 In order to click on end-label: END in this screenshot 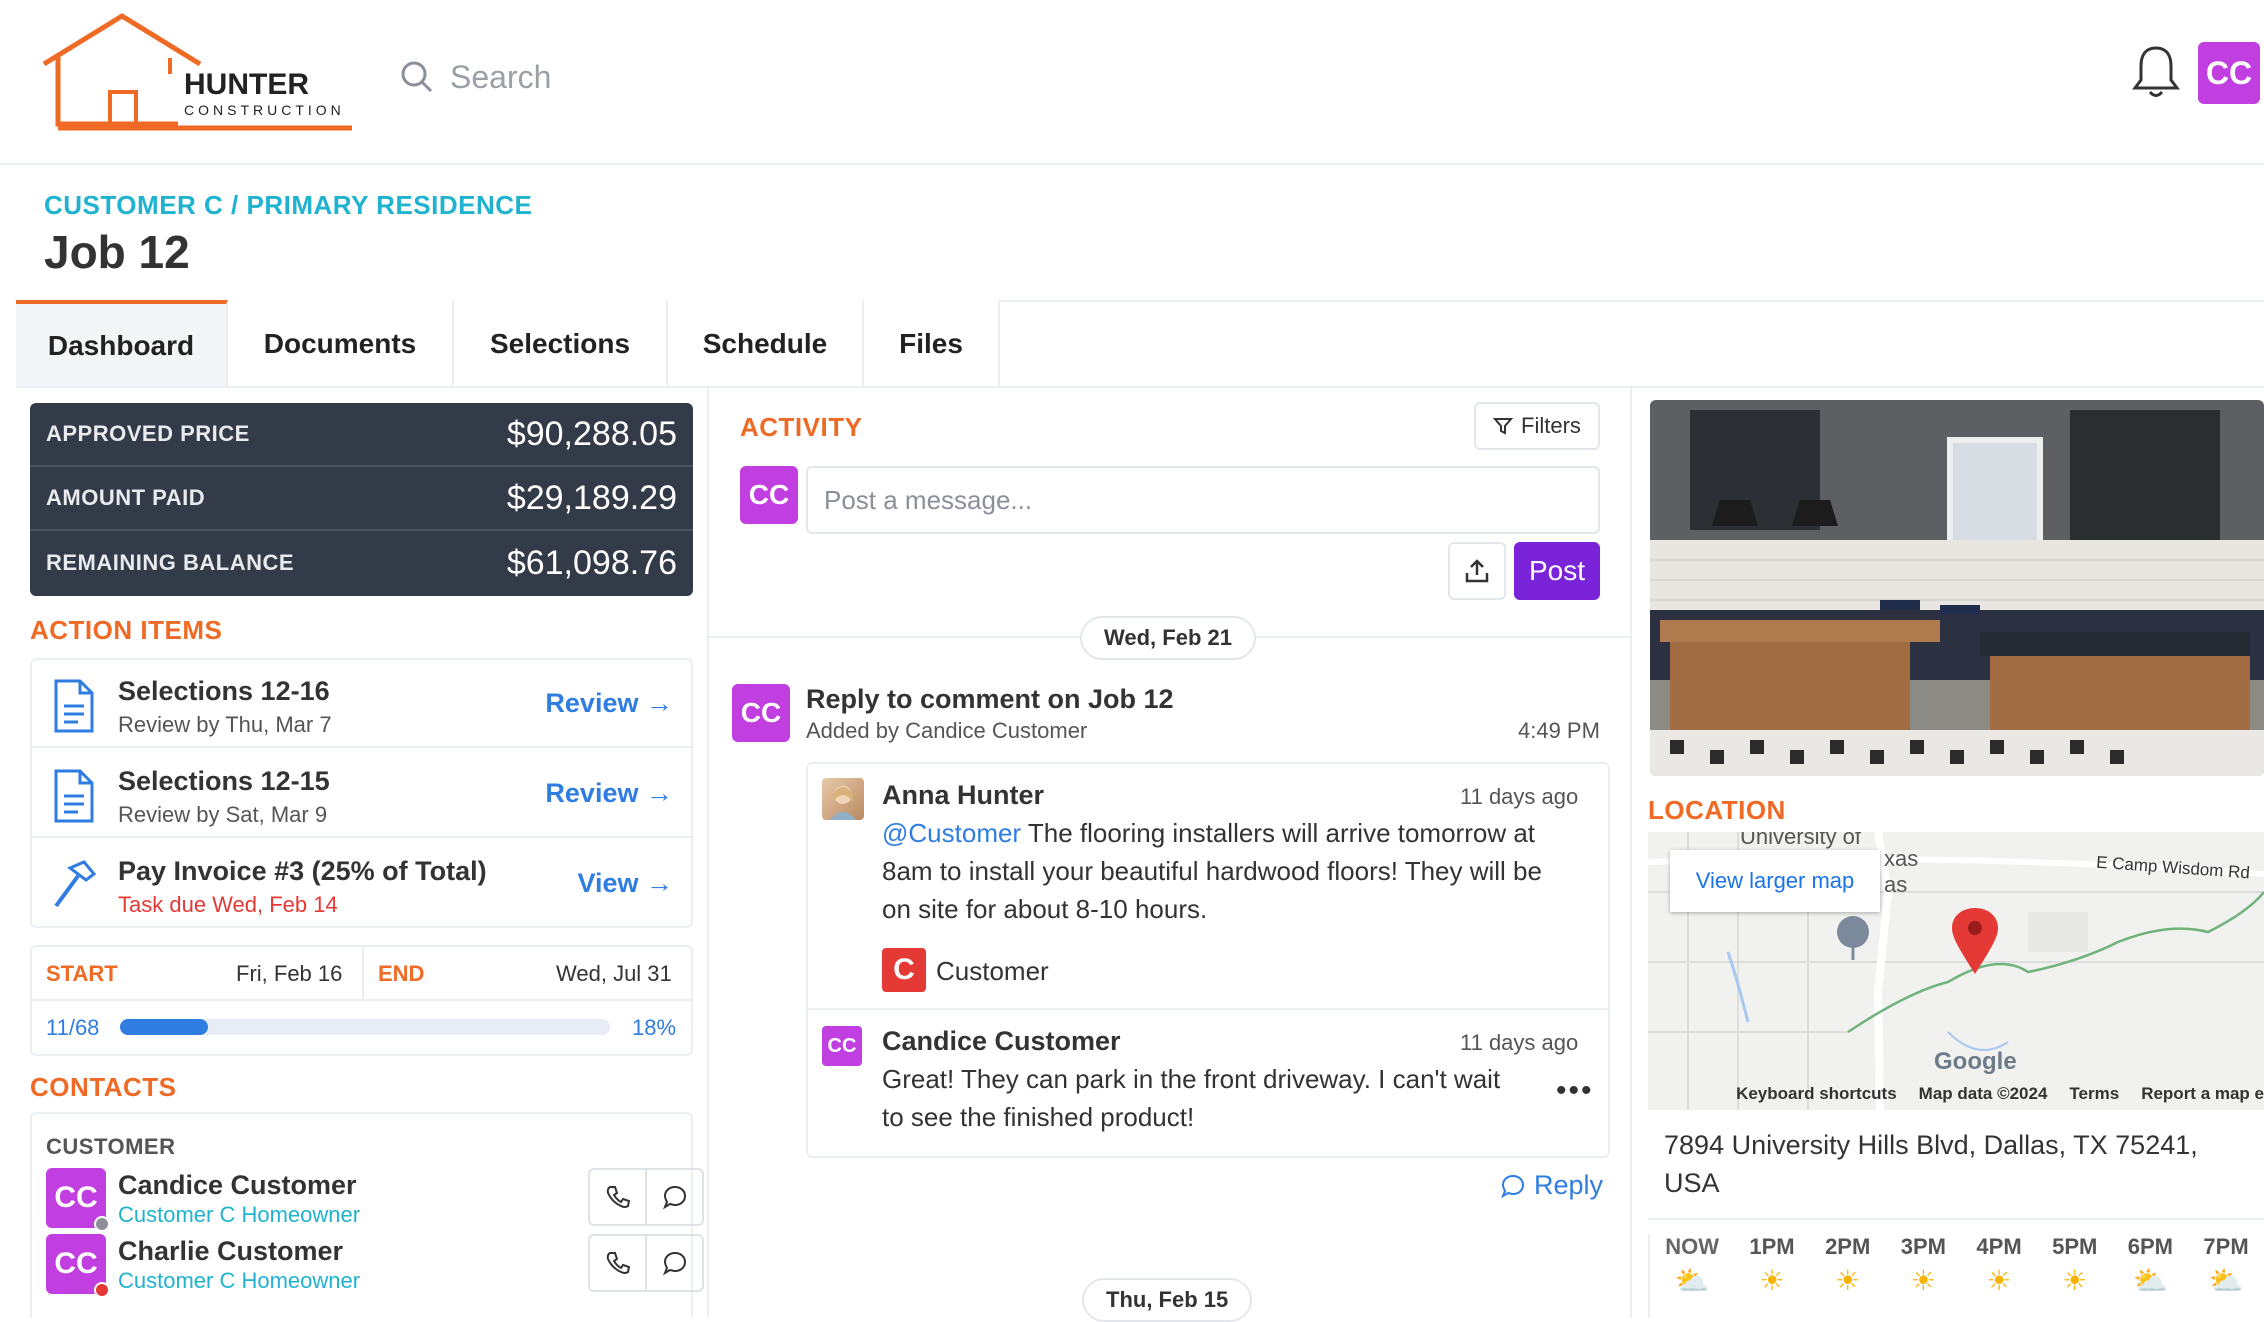, I will do `click(401, 973)`.